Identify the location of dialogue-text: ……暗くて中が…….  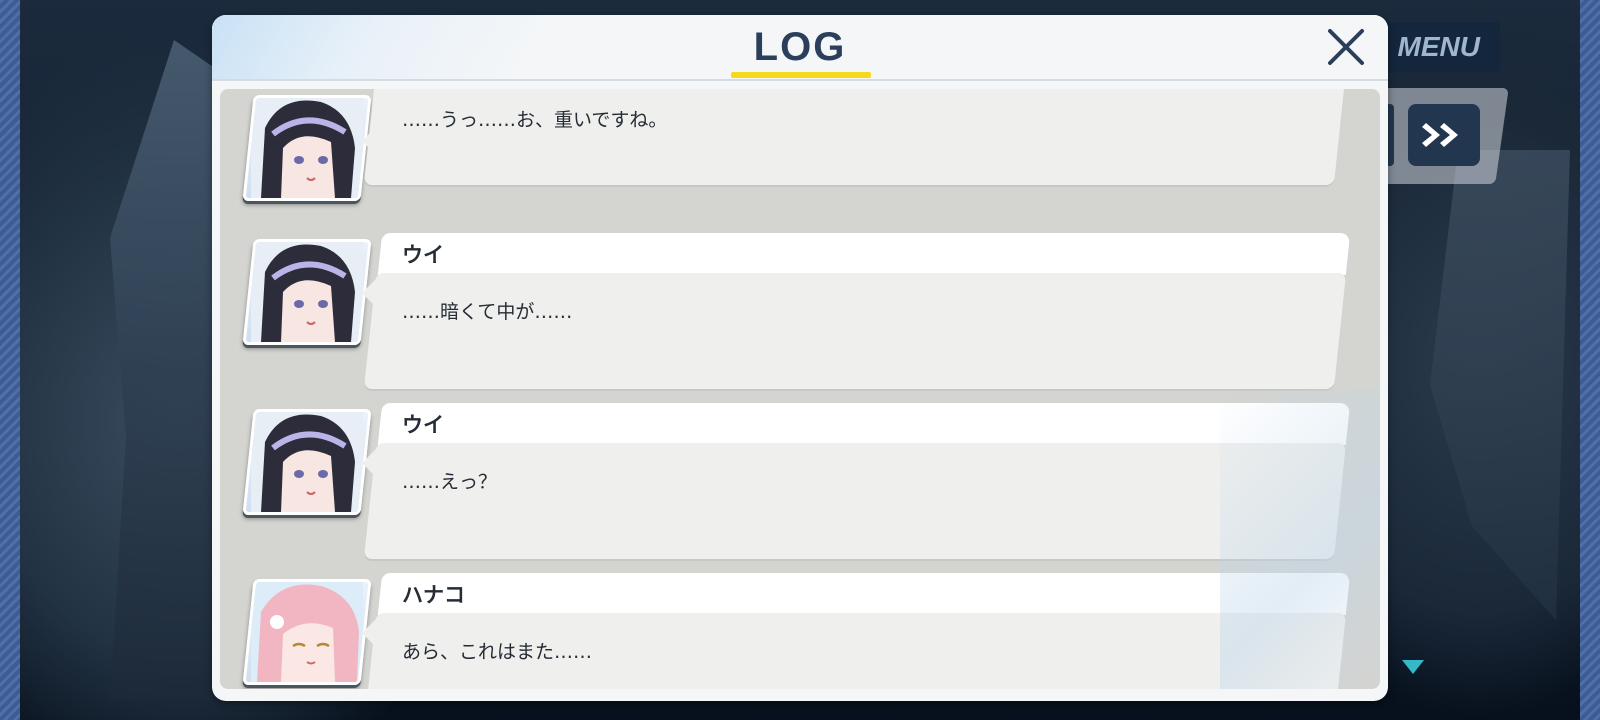
(487, 312).